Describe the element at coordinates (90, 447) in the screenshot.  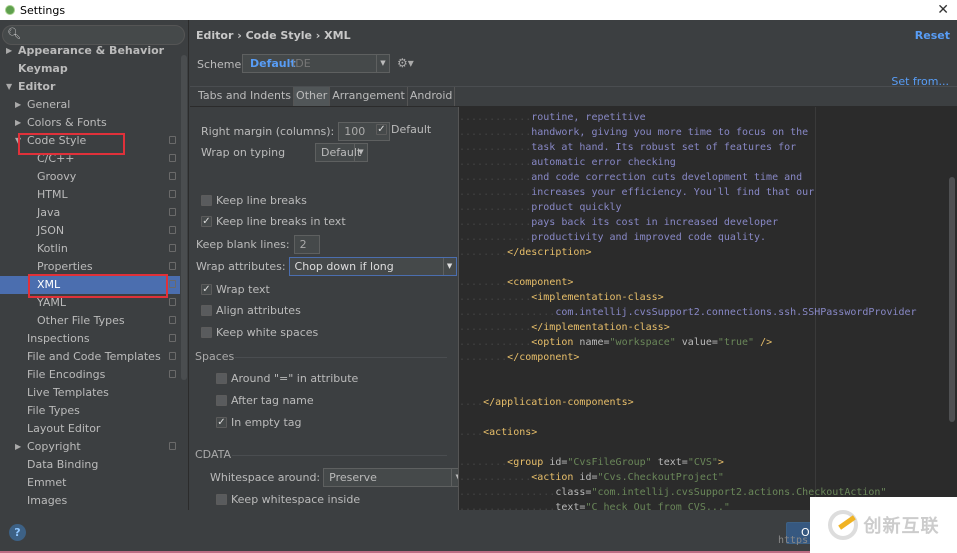
I see `sidebar-item-copyright: ▶ Copyright` at that location.